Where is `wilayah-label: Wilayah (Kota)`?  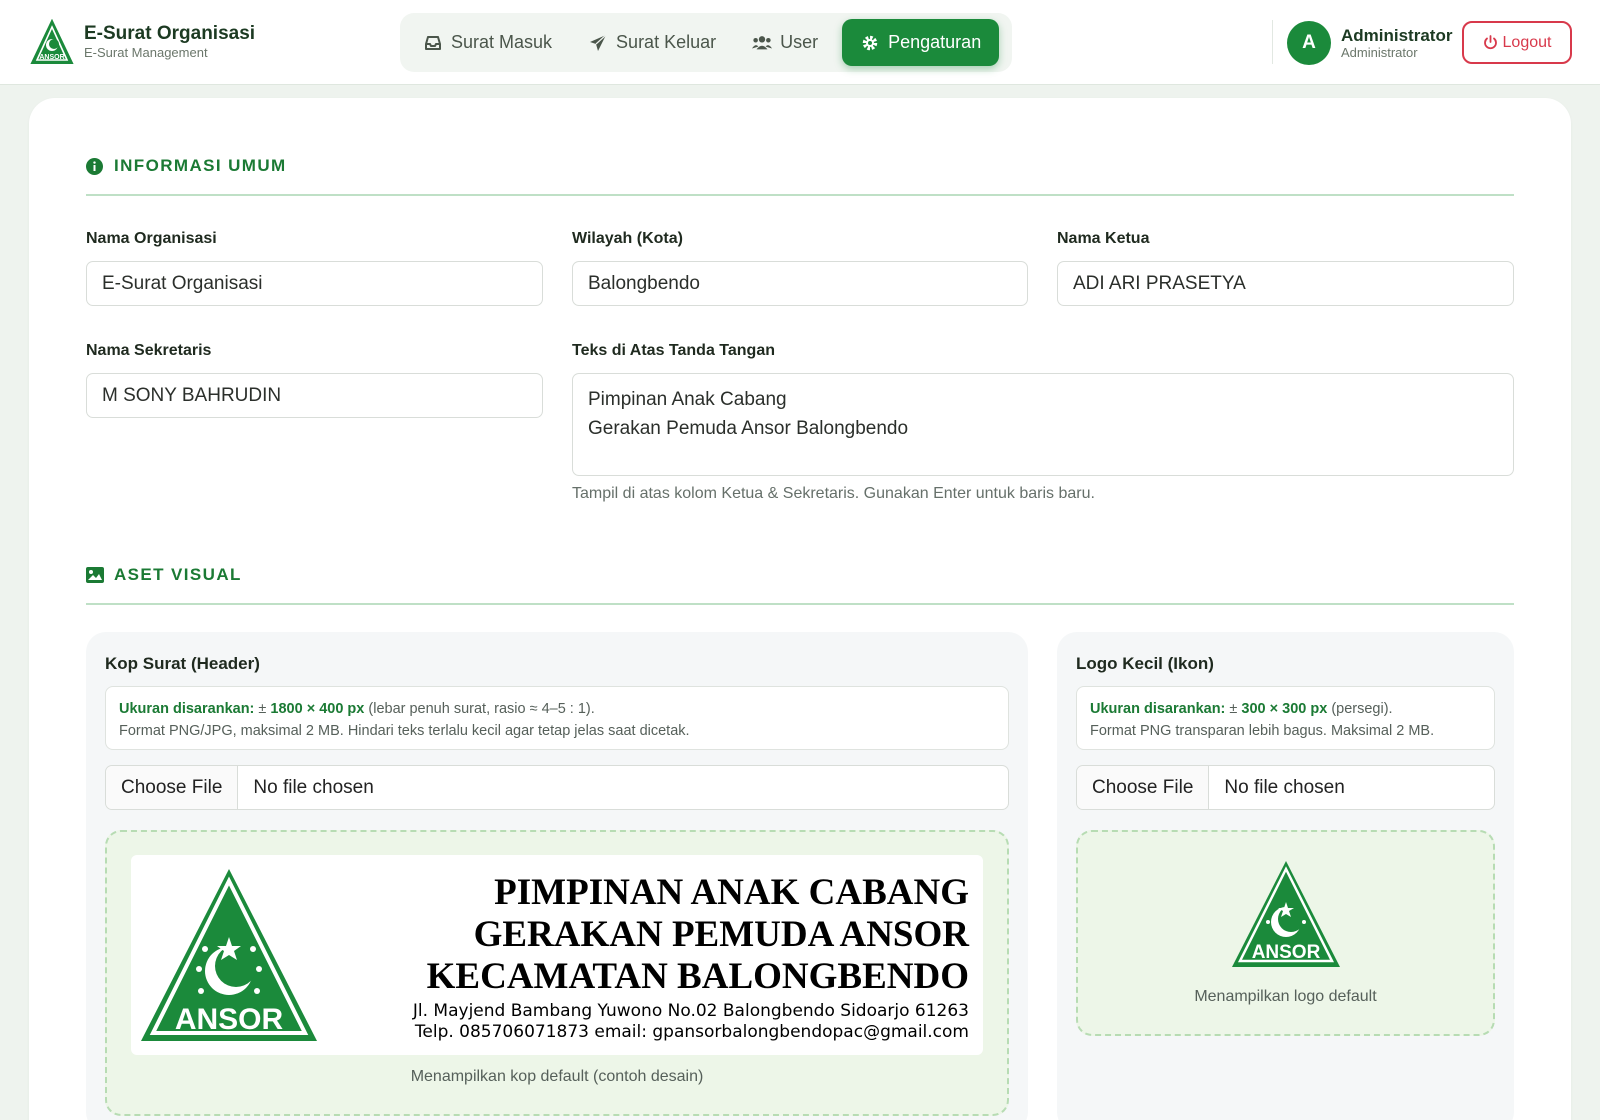
wilayah-label: Wilayah (Kota) is located at coordinates (627, 238).